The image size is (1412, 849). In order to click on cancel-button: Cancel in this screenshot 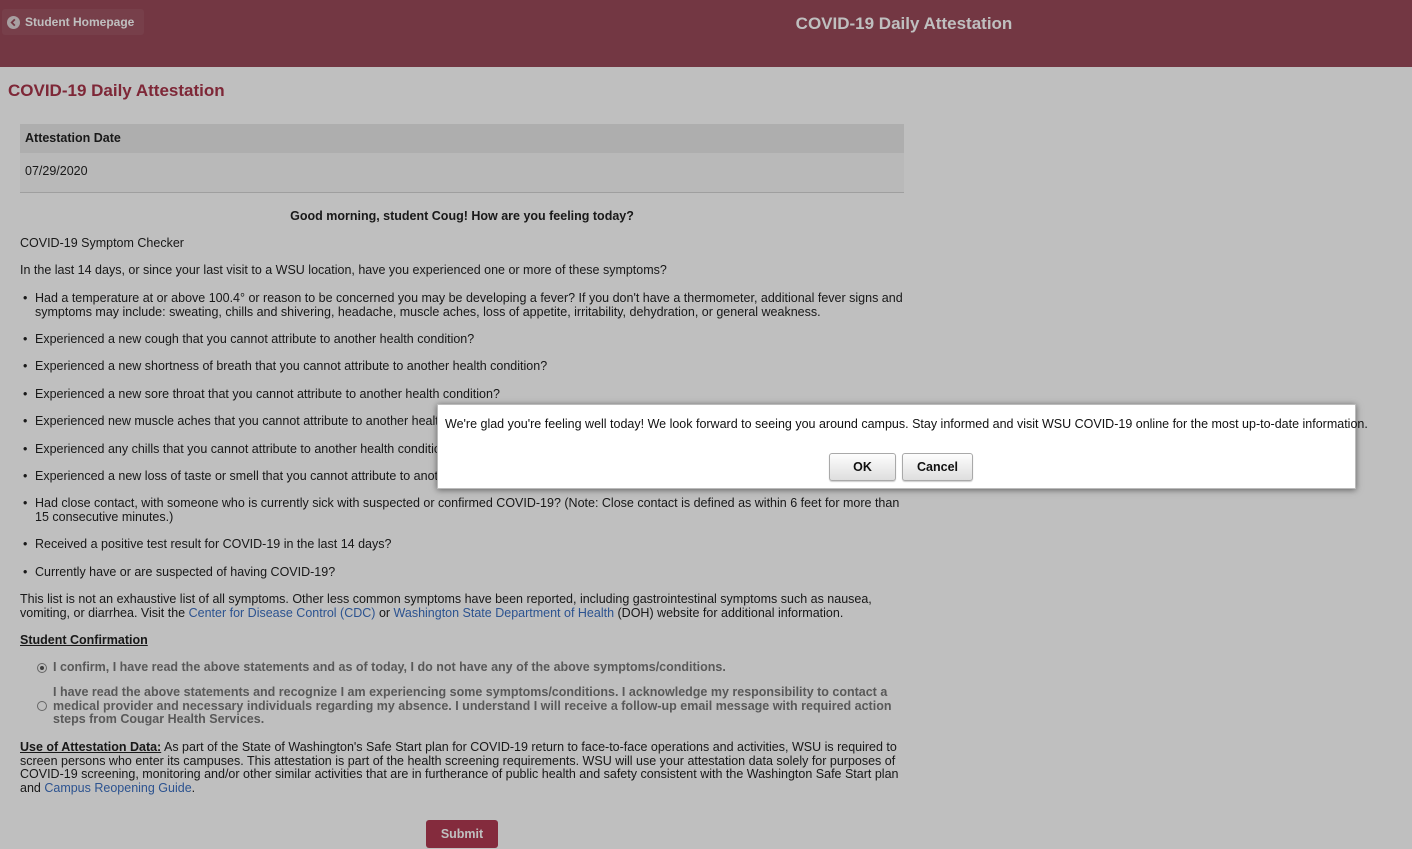, I will do `click(937, 467)`.